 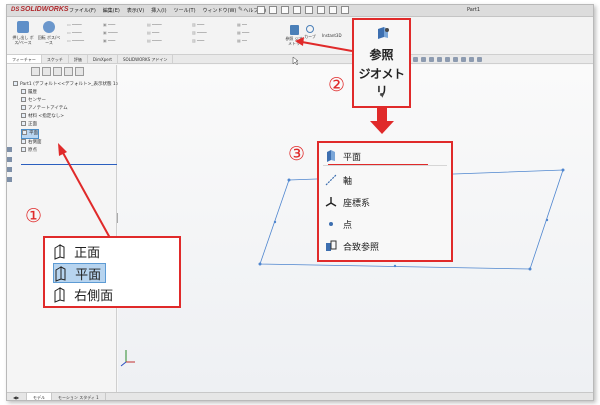 What do you see at coordinates (295, 61) in the screenshot?
I see `mouse-cursor` at bounding box center [295, 61].